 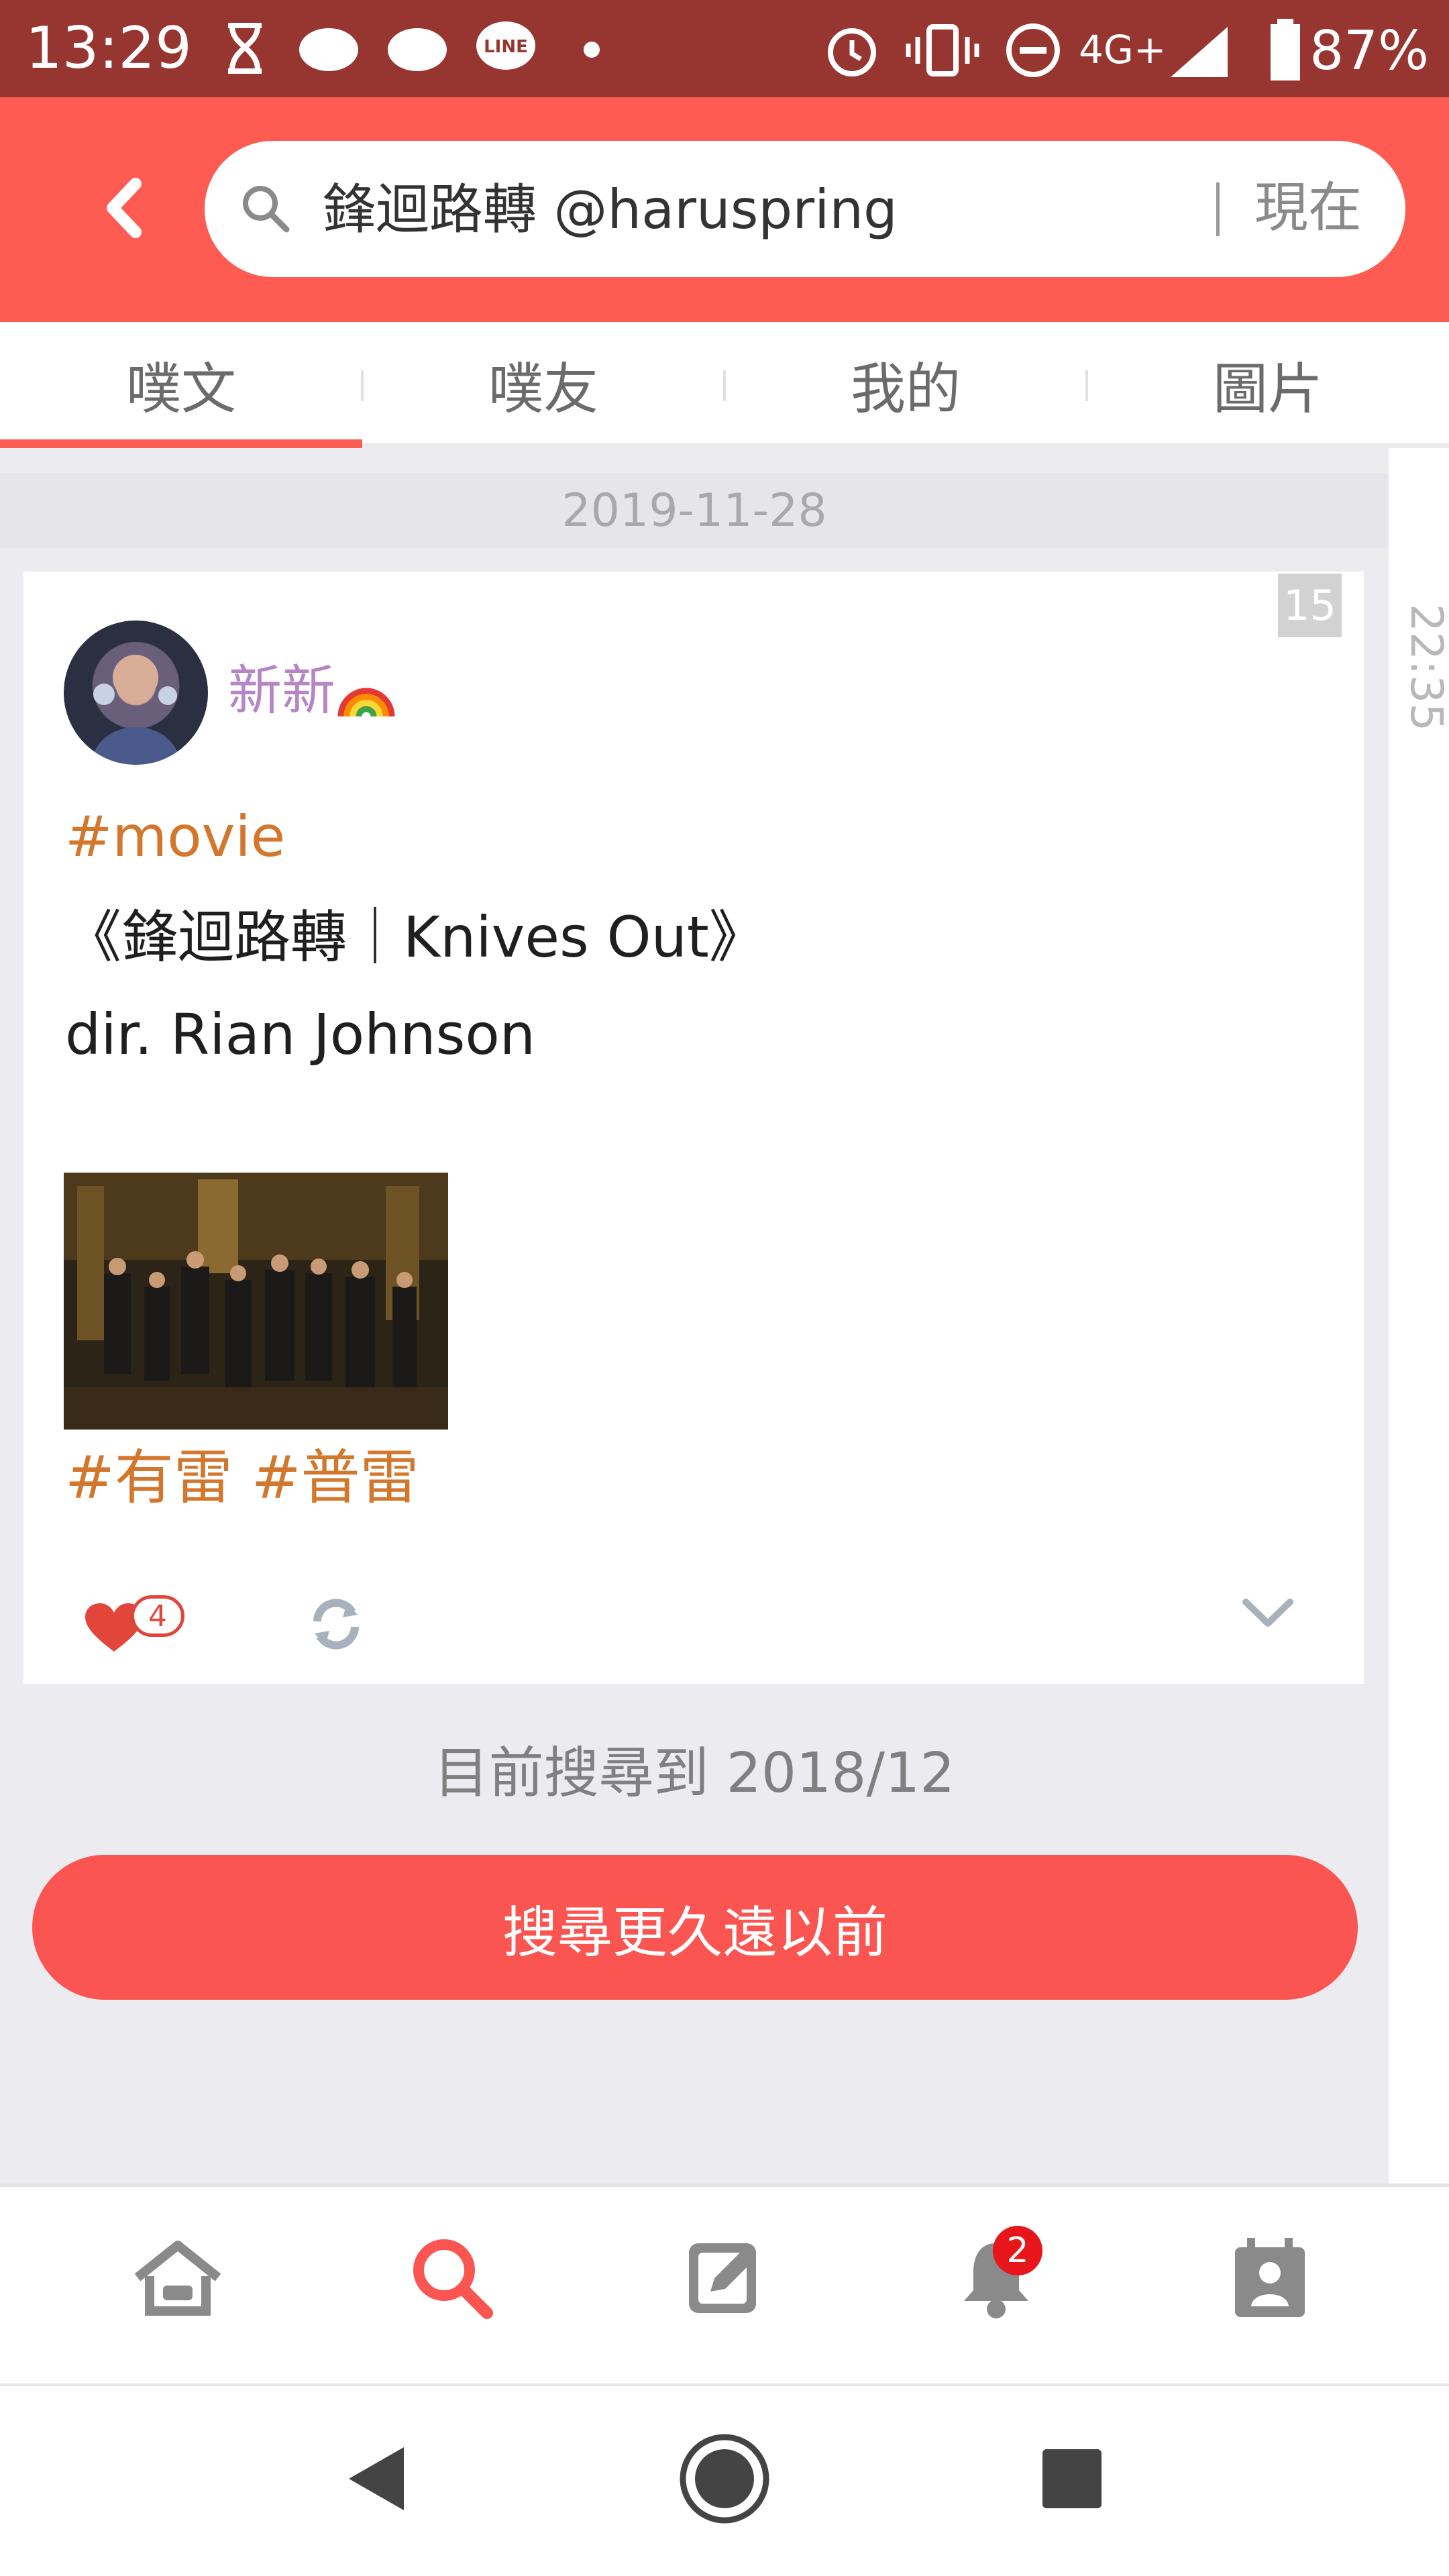 What do you see at coordinates (415, 937) in the screenshot?
I see `post-title-line: 《鋒迴路轉｜Knives Out》` at bounding box center [415, 937].